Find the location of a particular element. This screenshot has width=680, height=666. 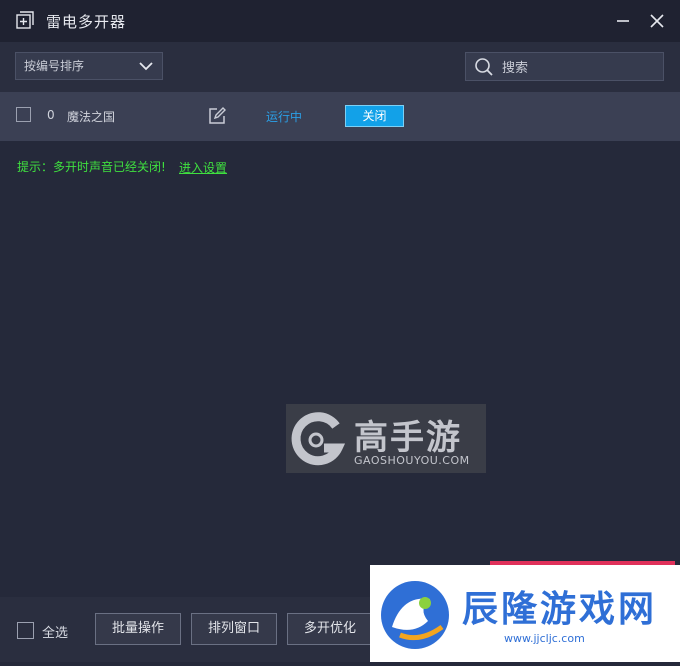

batch-operation-button: 批量操作 is located at coordinates (138, 629).